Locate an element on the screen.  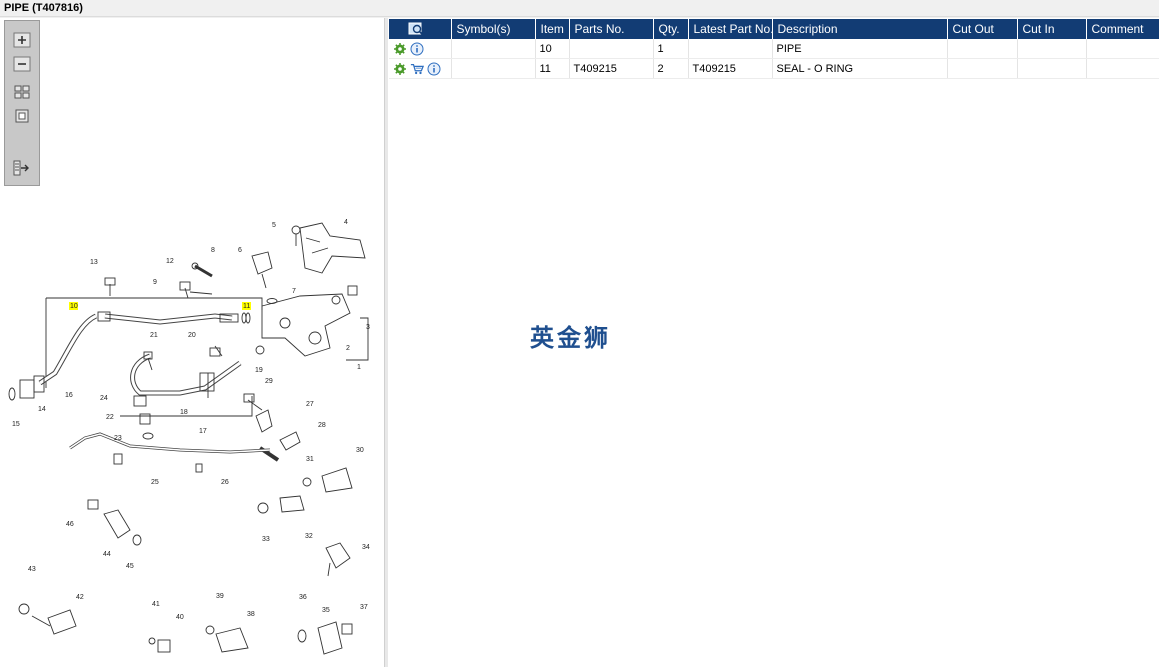
column-header-latest-part-no: Latest Part No. is located at coordinates (730, 29).